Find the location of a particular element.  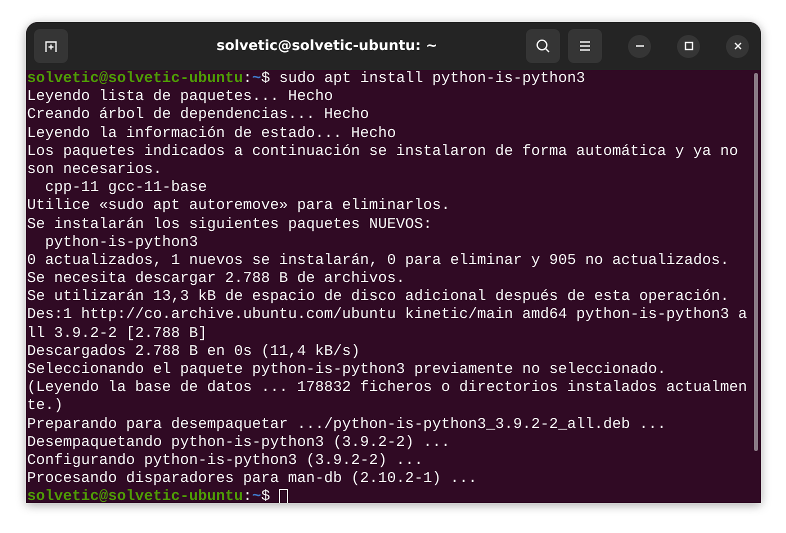

minimize-button is located at coordinates (639, 46).